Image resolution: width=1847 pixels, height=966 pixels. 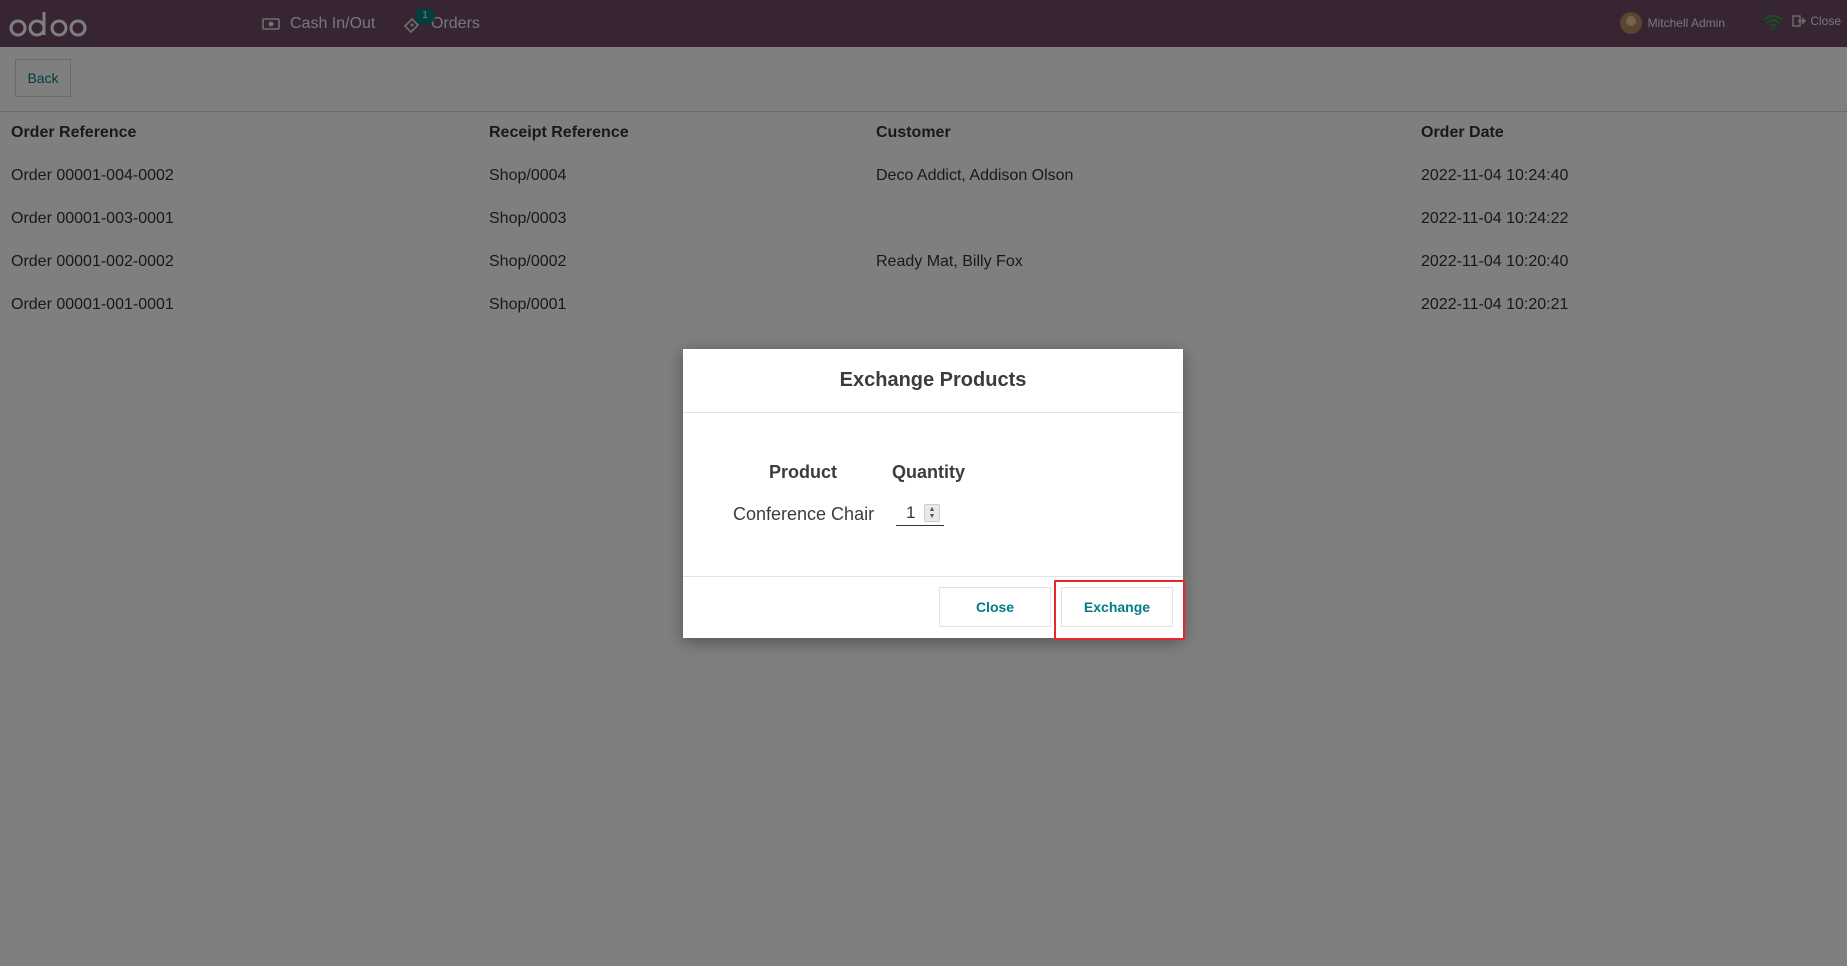 I want to click on dialog-body: Product Quantity Conference Chair 1 ▲ ▼, so click(x=933, y=495).